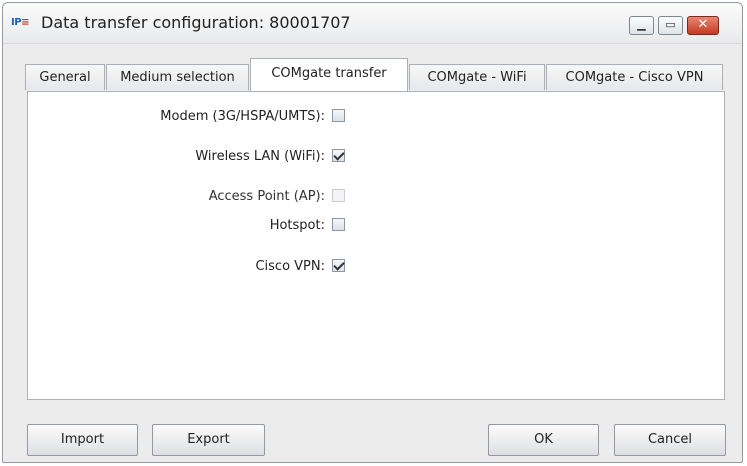 This screenshot has height=466, width=747. What do you see at coordinates (260, 156) in the screenshot?
I see `option-label-wifi: Wireless LAN (WiFi):` at bounding box center [260, 156].